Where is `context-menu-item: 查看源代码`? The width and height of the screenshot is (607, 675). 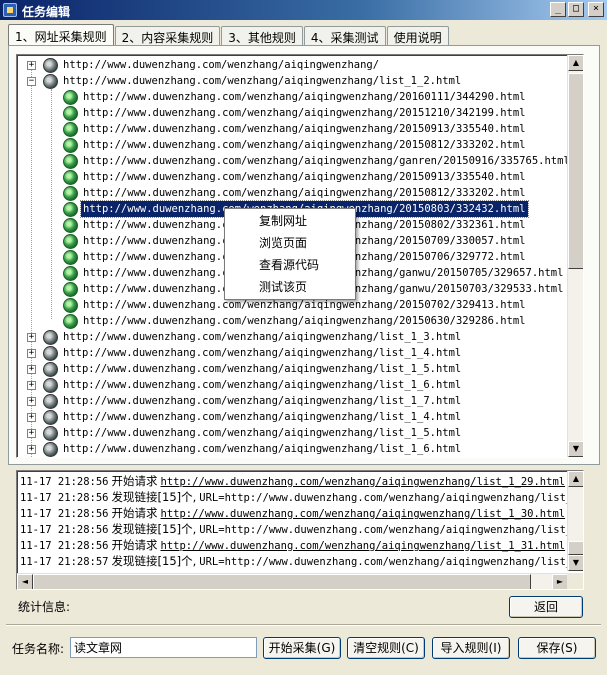
context-menu-item: 查看源代码 is located at coordinates (289, 265).